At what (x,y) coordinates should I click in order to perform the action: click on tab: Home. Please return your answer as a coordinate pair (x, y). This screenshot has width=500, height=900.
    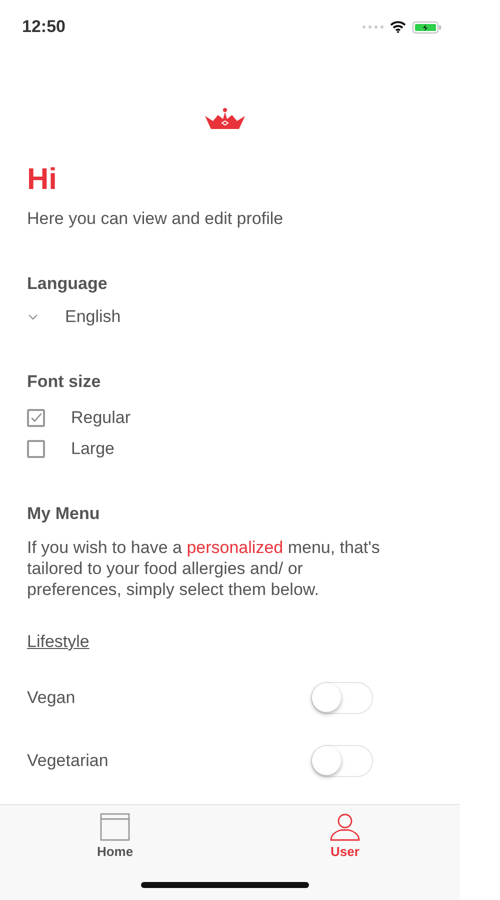
    Looking at the image, I should click on (115, 835).